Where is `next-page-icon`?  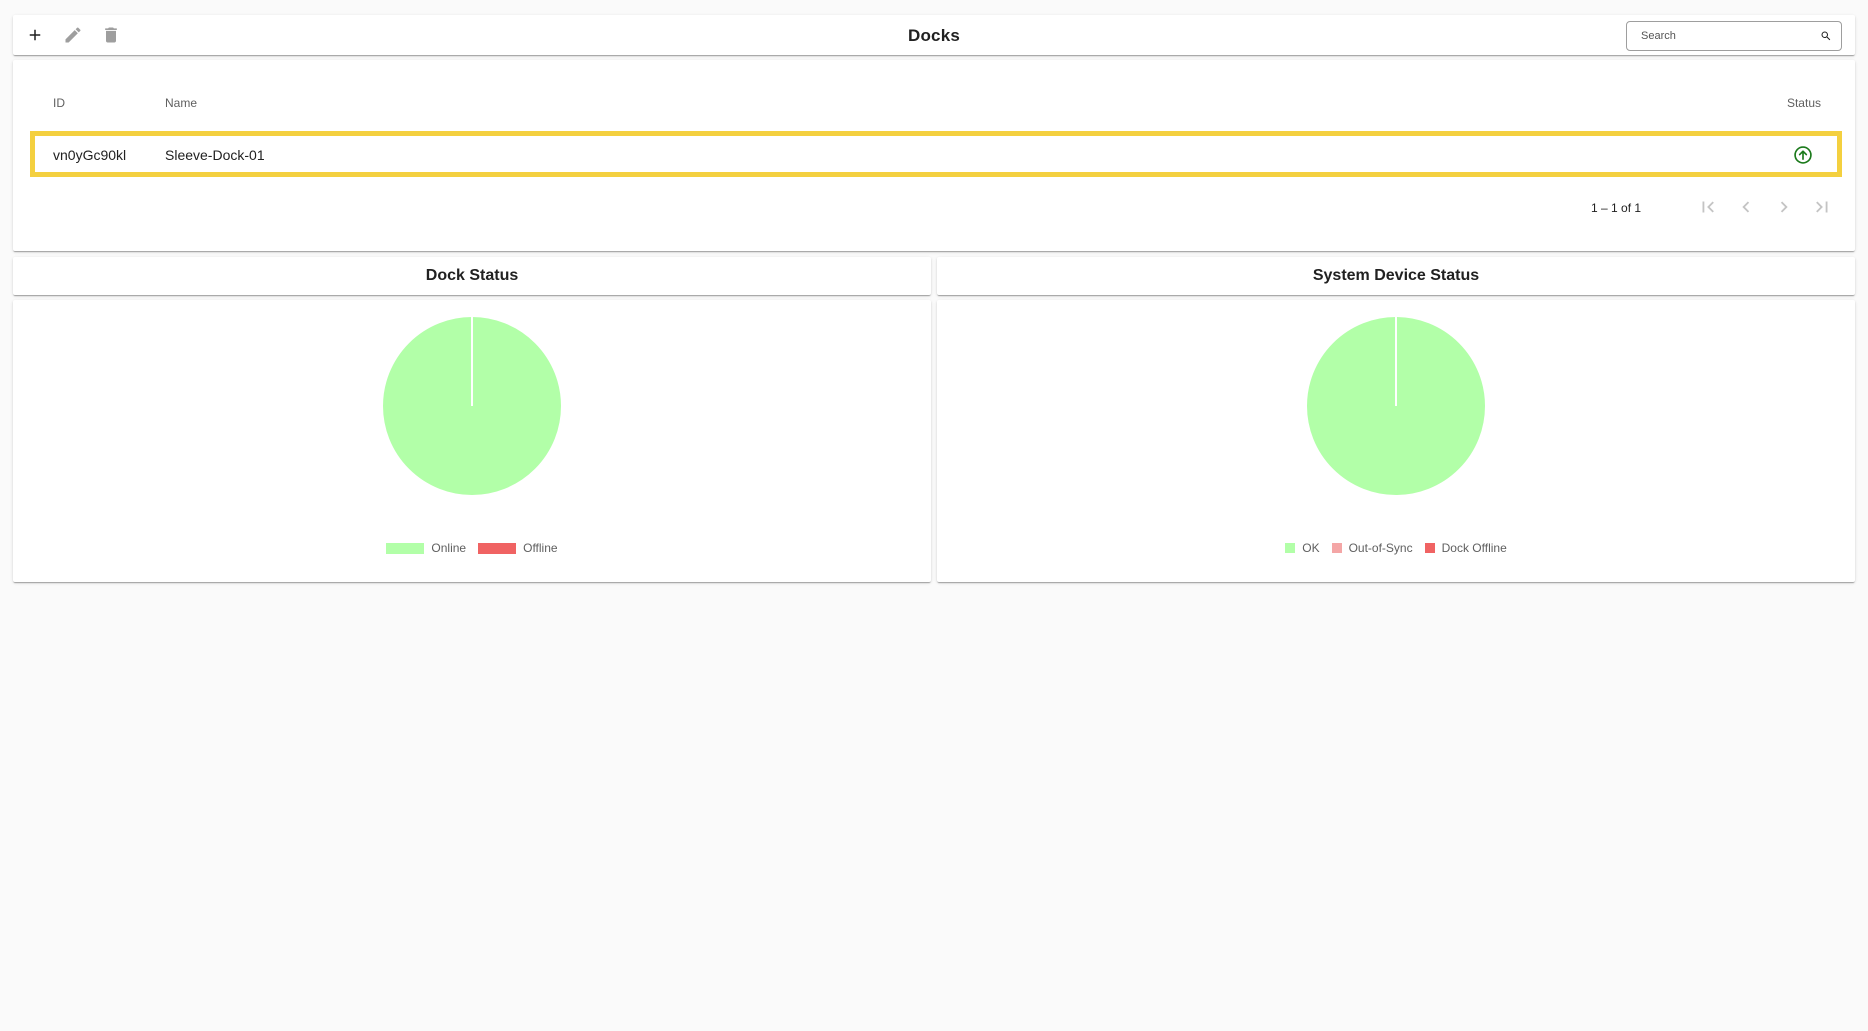
next-page-icon is located at coordinates (1784, 207).